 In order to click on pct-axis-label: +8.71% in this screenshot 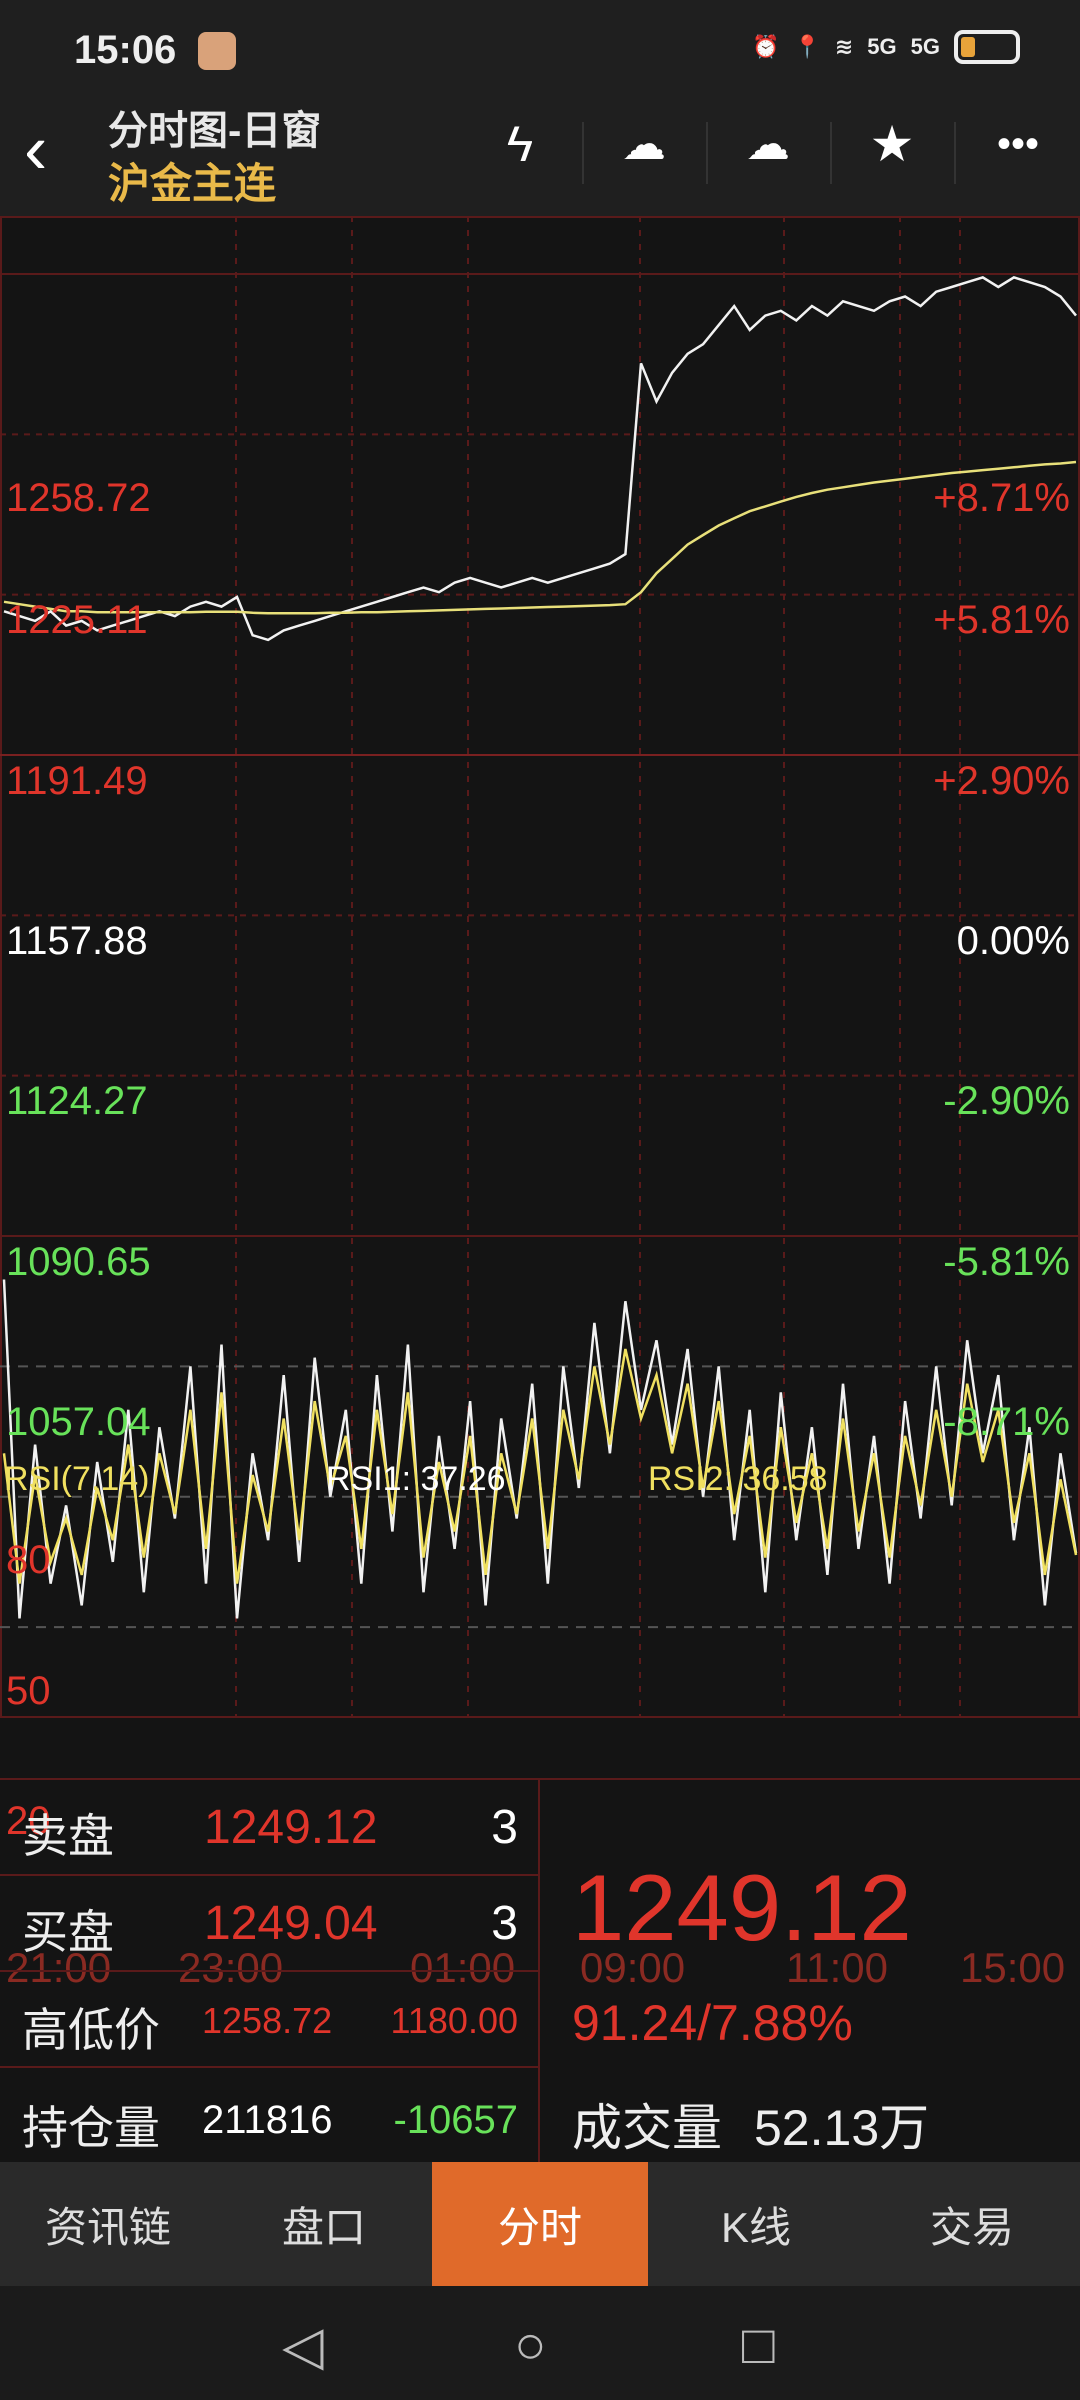, I will do `click(1001, 498)`.